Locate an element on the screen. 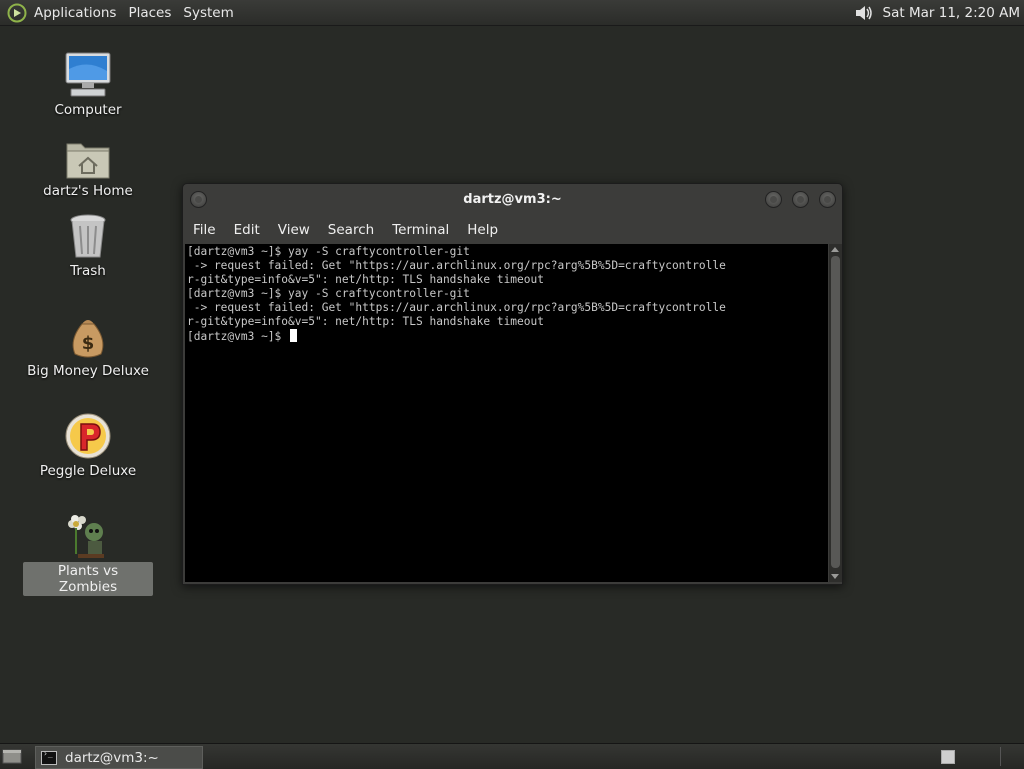  places-menu: Places is located at coordinates (149, 13).